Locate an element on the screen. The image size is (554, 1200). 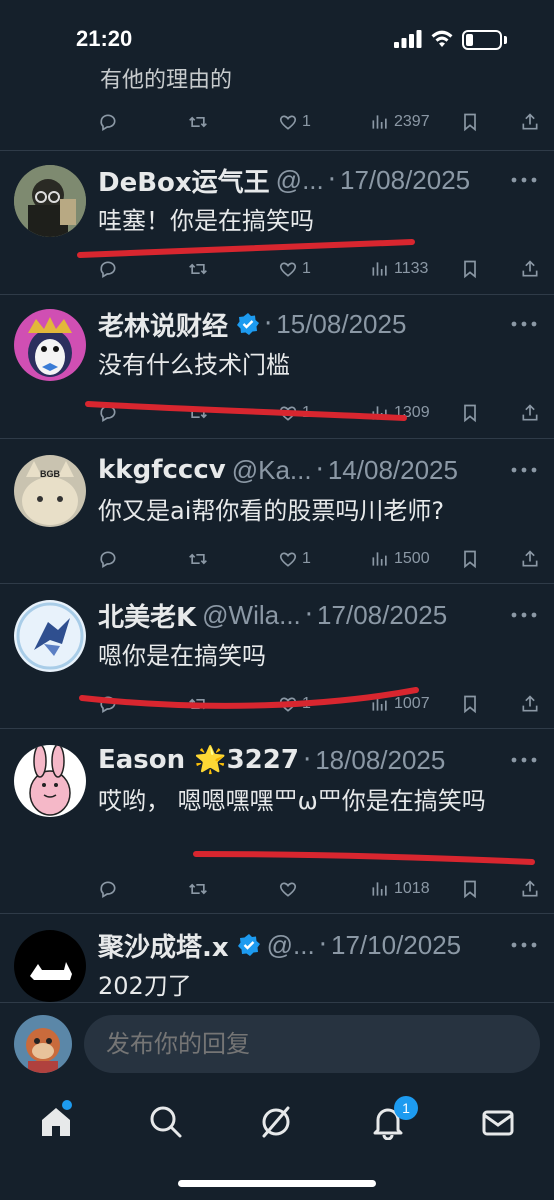
reply-composer is located at coordinates (277, 1044).